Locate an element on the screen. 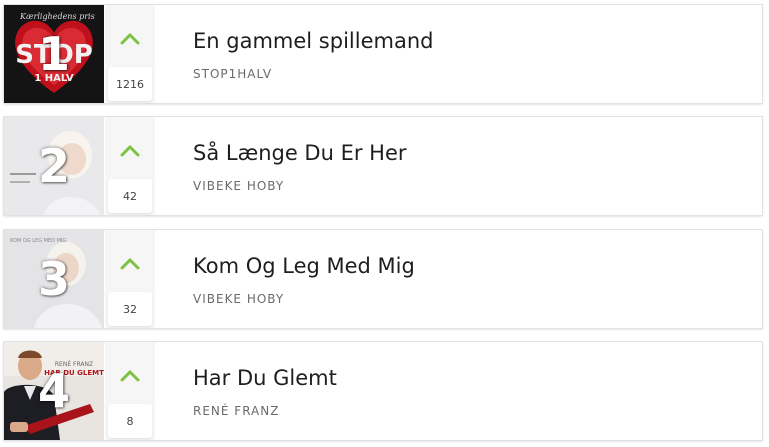  rank-number: 3 is located at coordinates (53, 279).